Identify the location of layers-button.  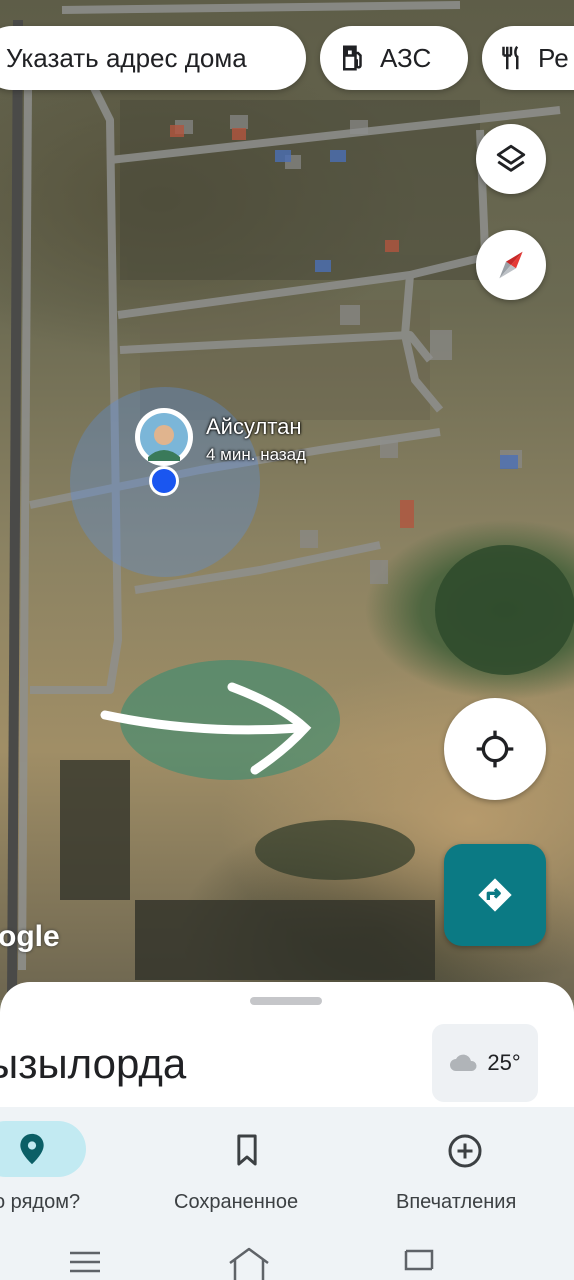
(511, 159).